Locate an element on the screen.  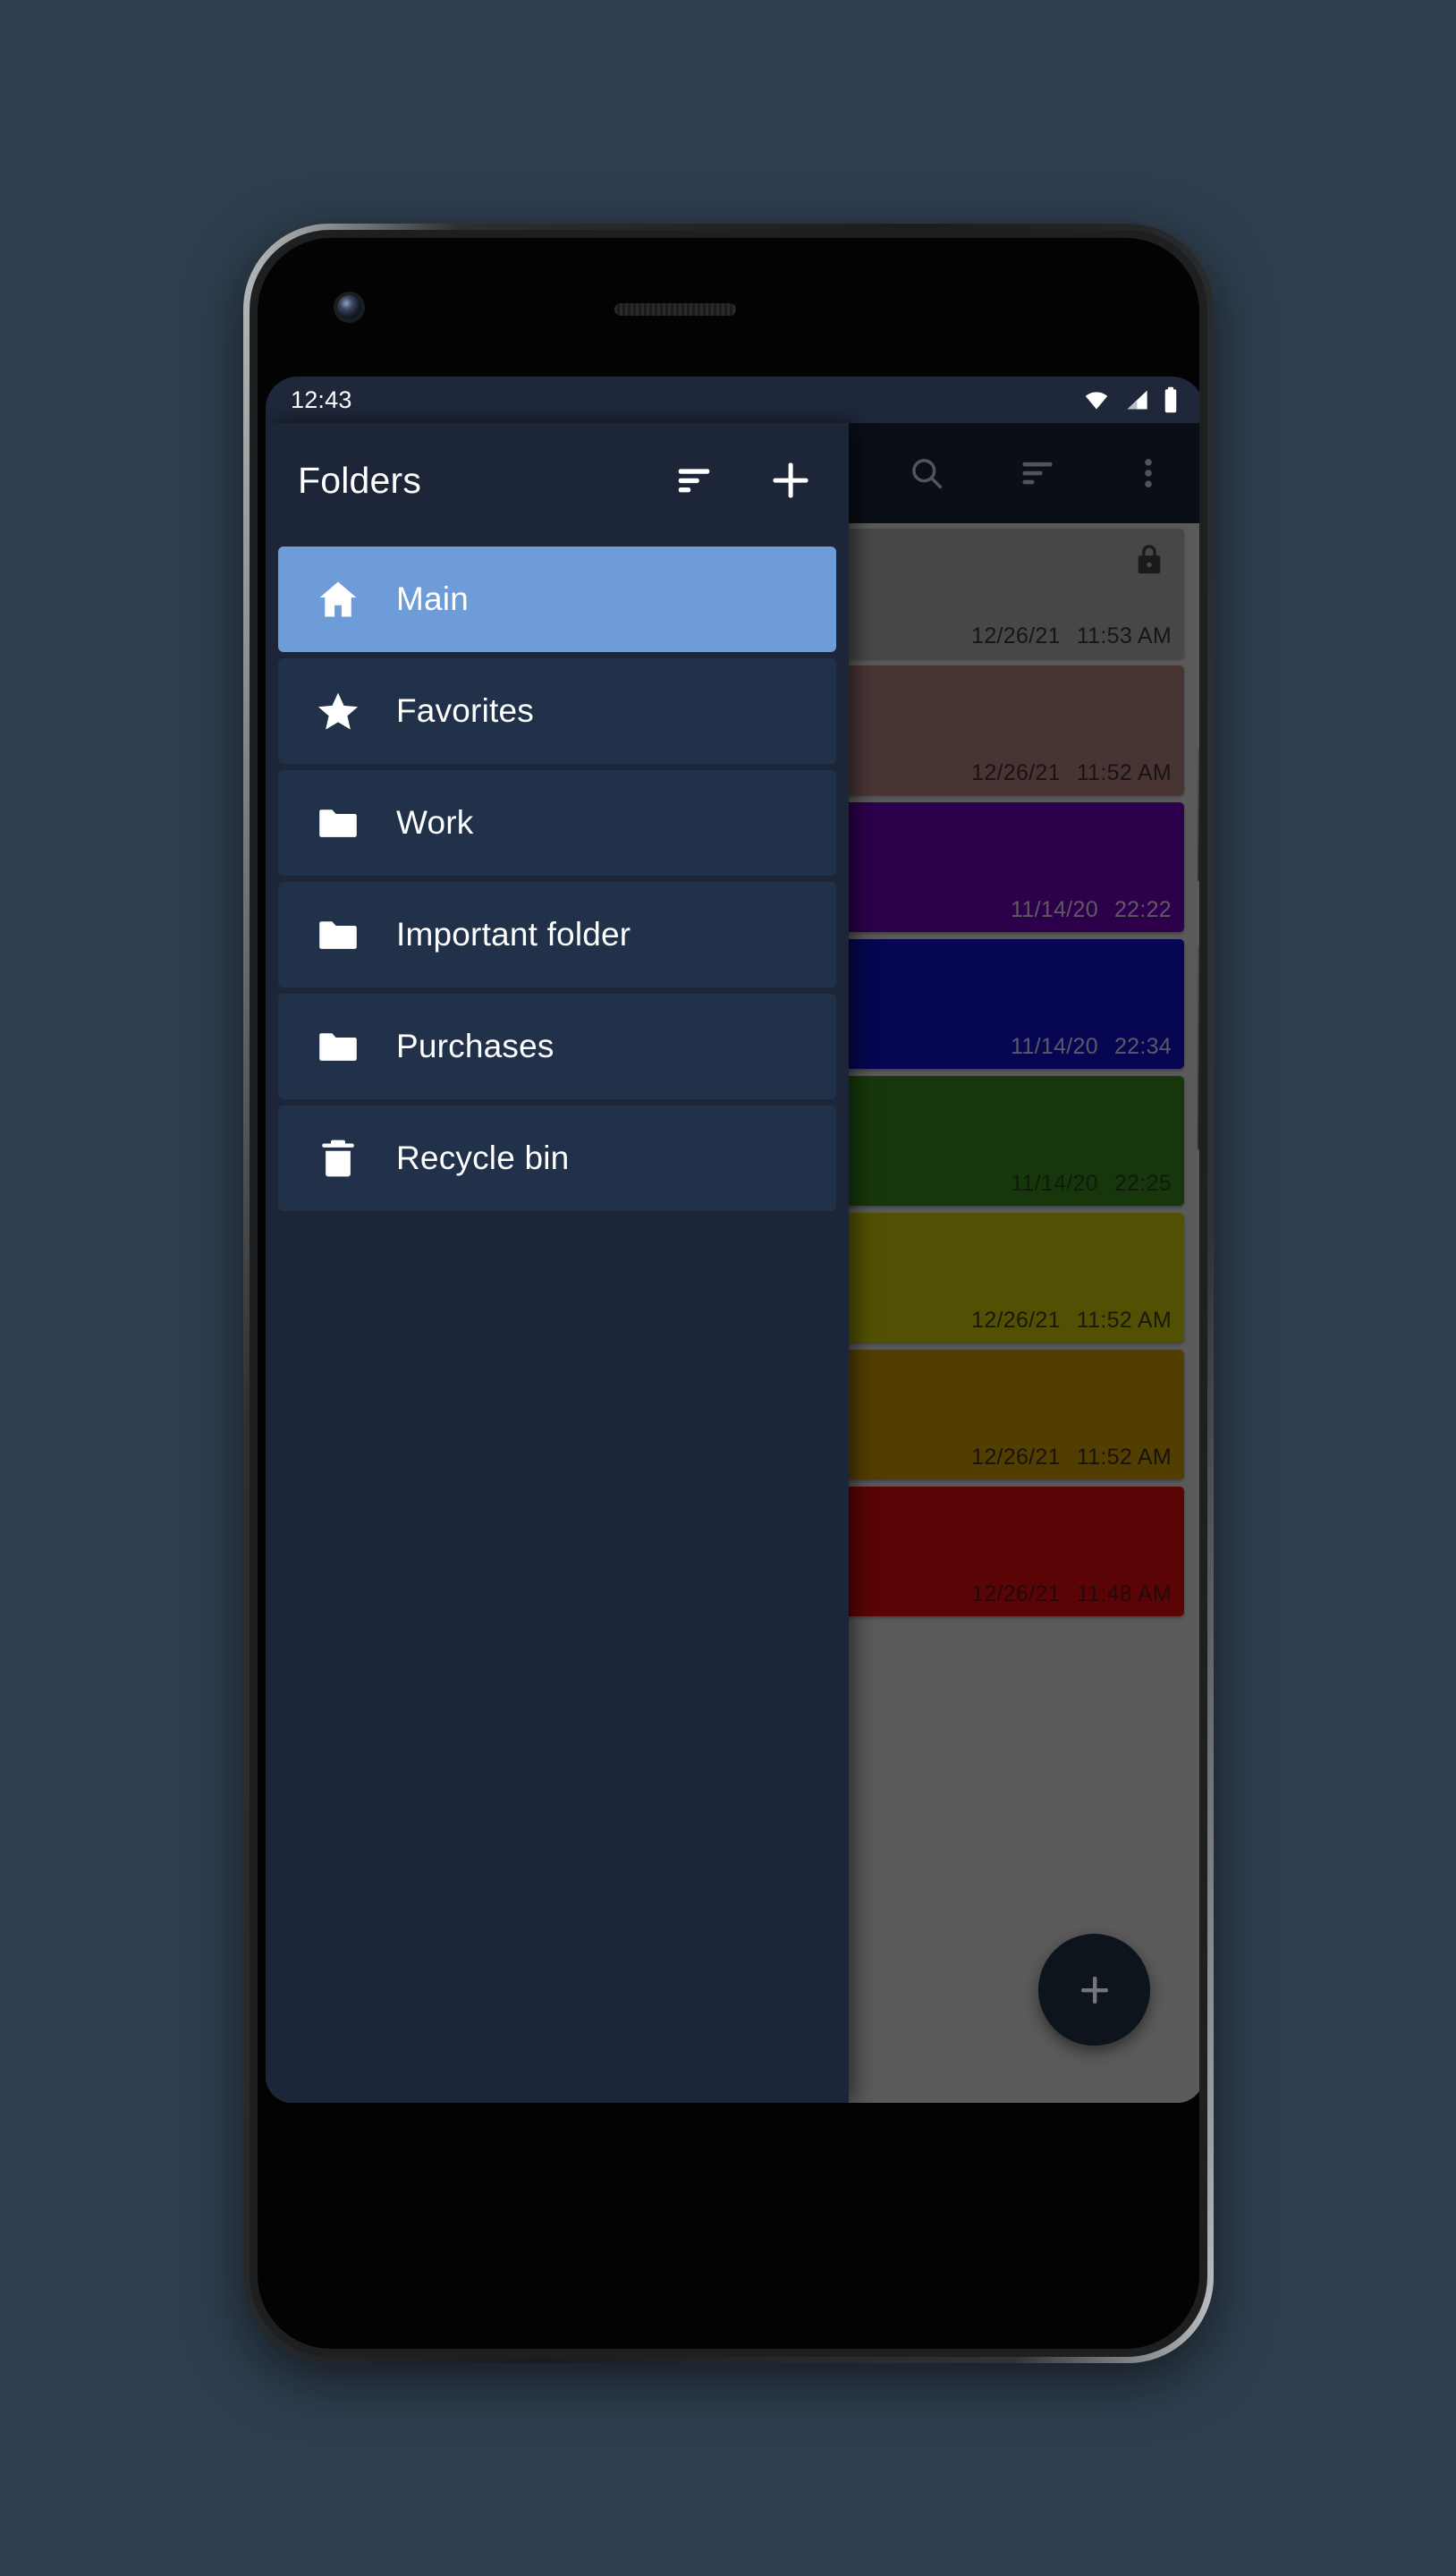
sidebar-item-label: Important folder is located at coordinates (513, 934).